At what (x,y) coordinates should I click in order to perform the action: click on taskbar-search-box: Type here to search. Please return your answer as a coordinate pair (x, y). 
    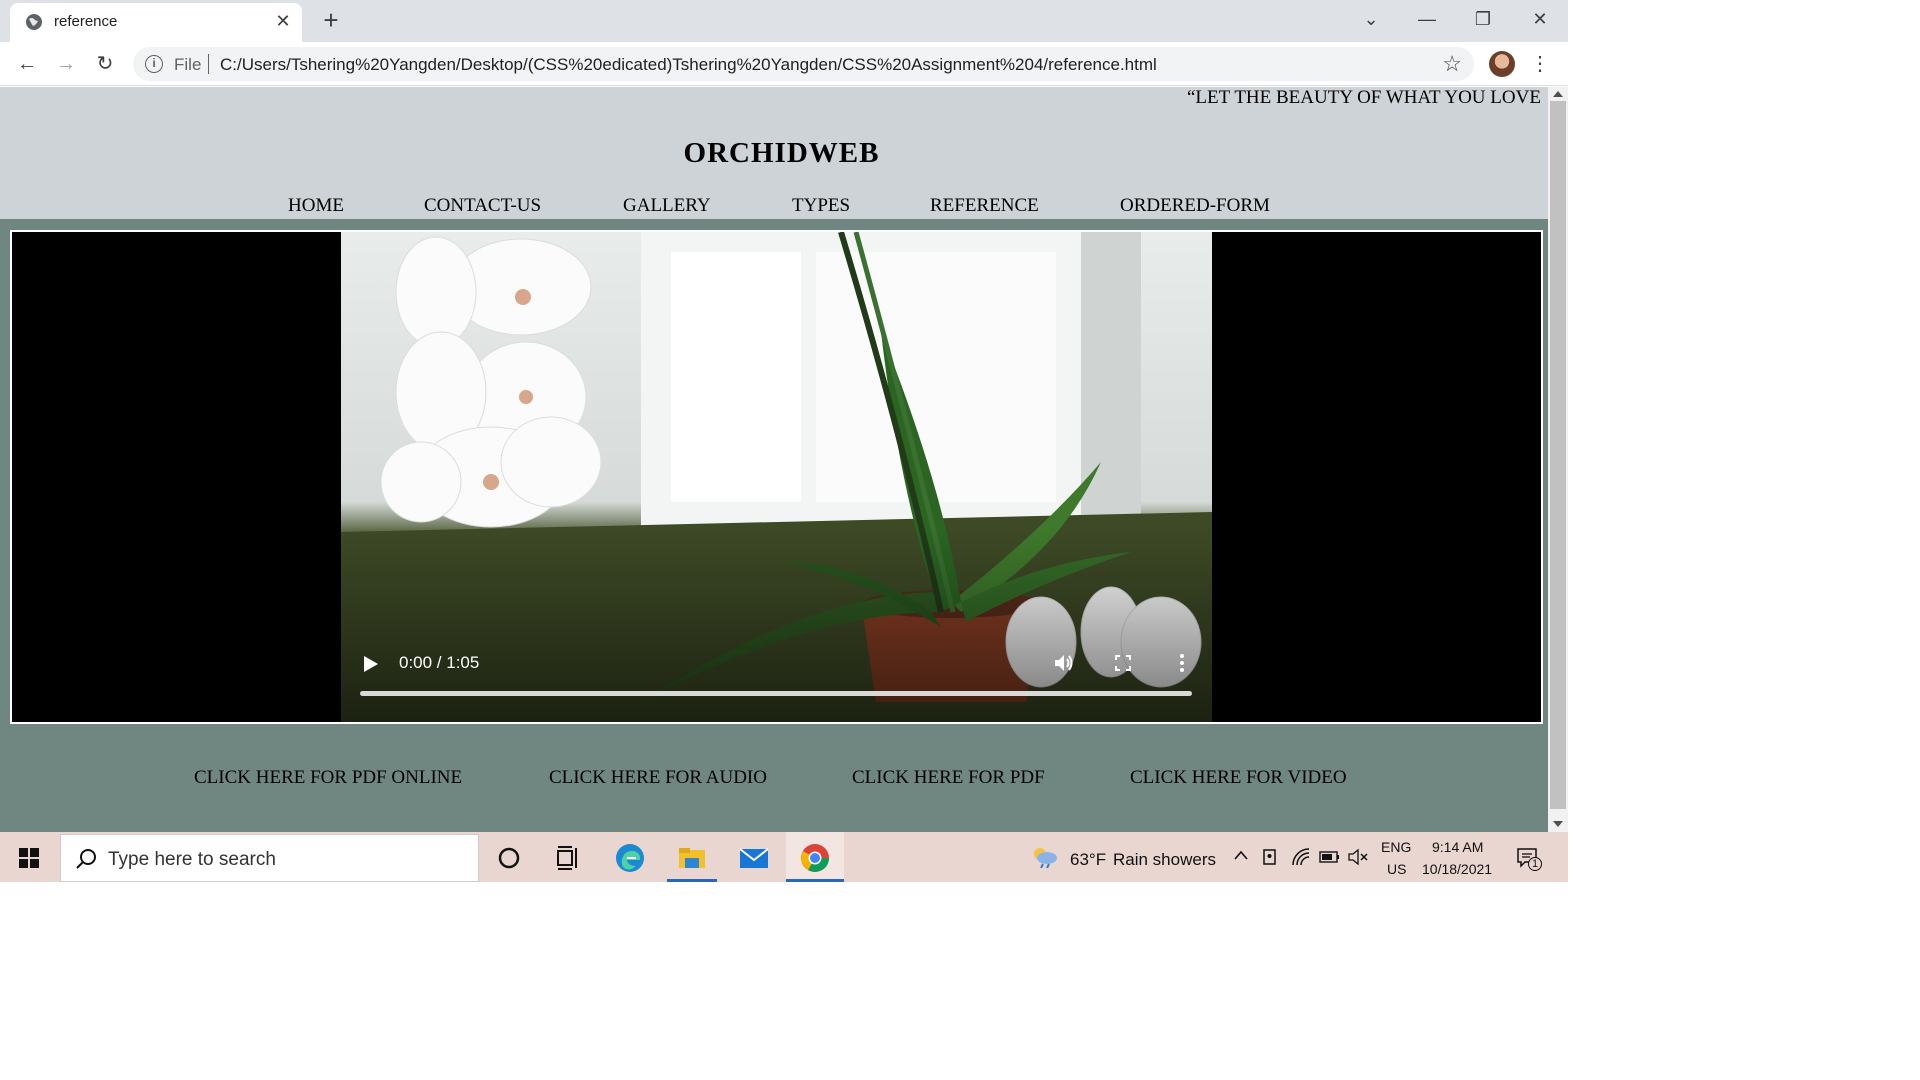
    Looking at the image, I should click on (269, 858).